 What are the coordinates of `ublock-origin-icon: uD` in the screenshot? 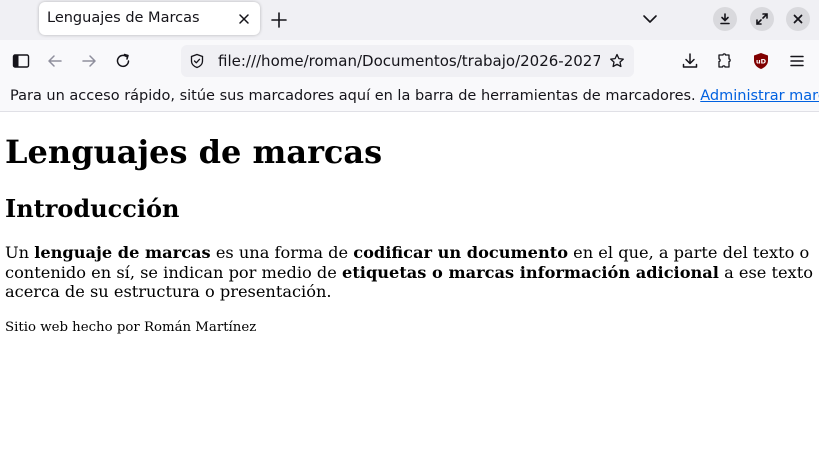 It's located at (761, 61).